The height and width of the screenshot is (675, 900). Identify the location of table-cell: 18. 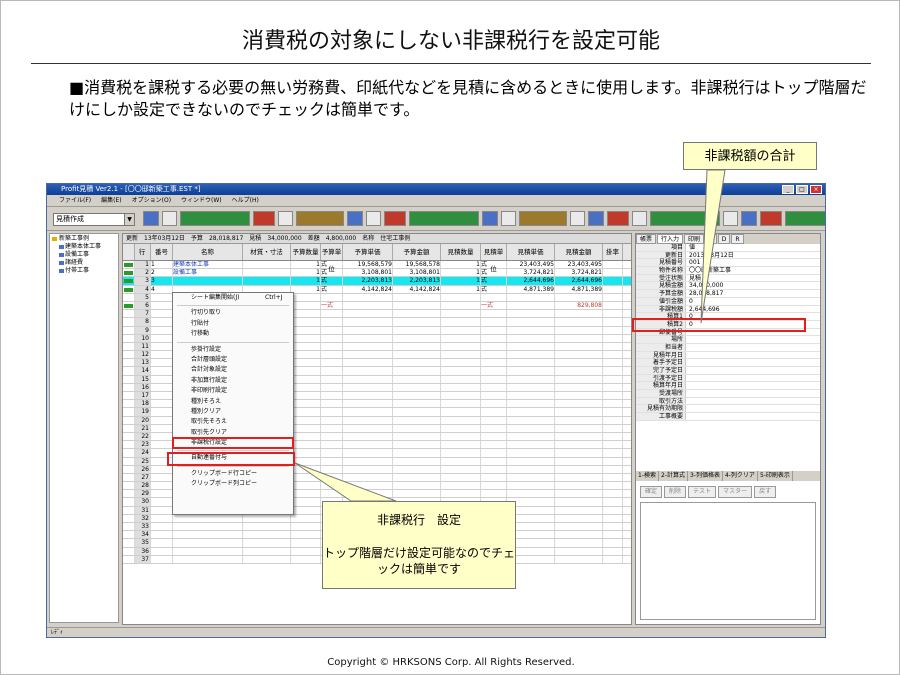
(143, 404).